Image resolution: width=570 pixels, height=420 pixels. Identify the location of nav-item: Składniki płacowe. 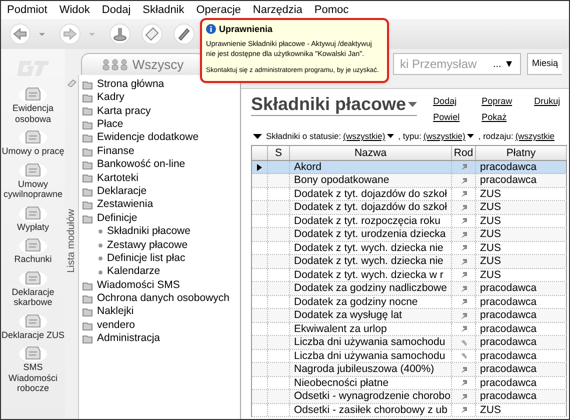
(161, 232).